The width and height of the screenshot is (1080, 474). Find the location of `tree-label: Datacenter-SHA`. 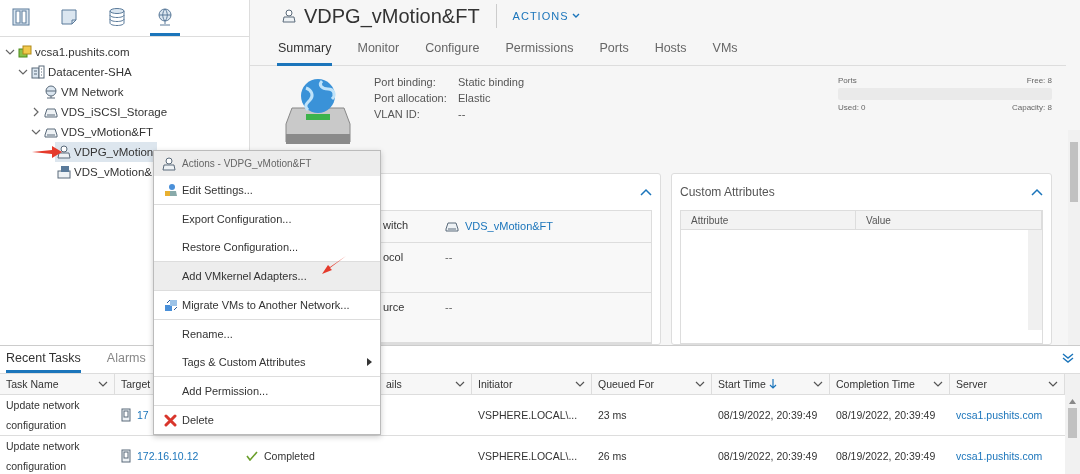

tree-label: Datacenter-SHA is located at coordinates (90, 72).